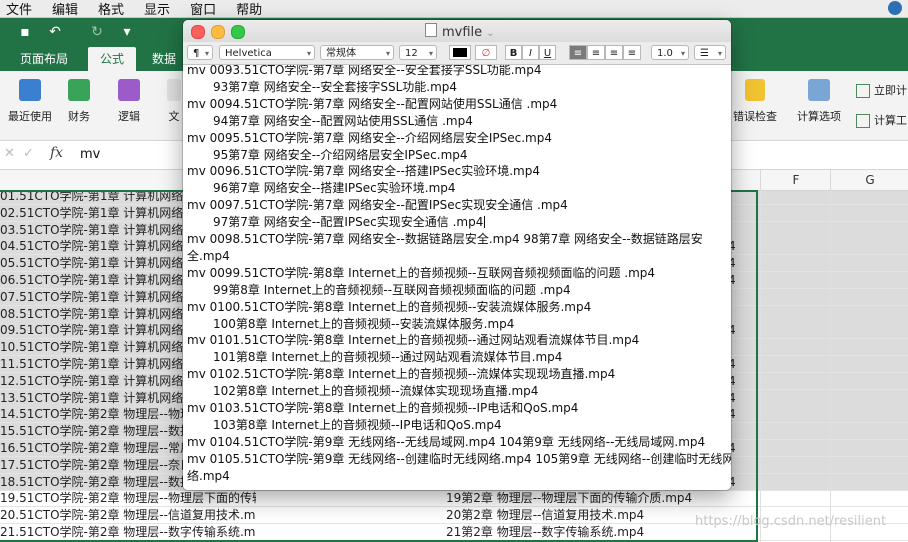 This screenshot has width=908, height=542. I want to click on align-right-button: ≡, so click(614, 52).